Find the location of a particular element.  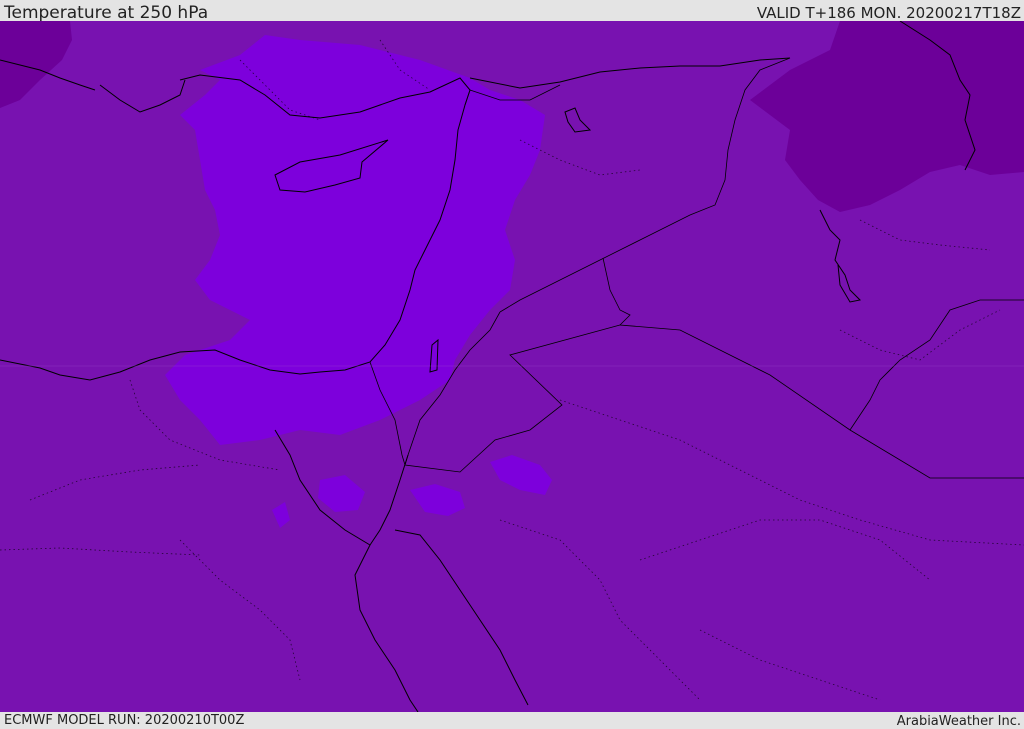

brand-label: ArabiaWeather Inc. is located at coordinates (958, 721).